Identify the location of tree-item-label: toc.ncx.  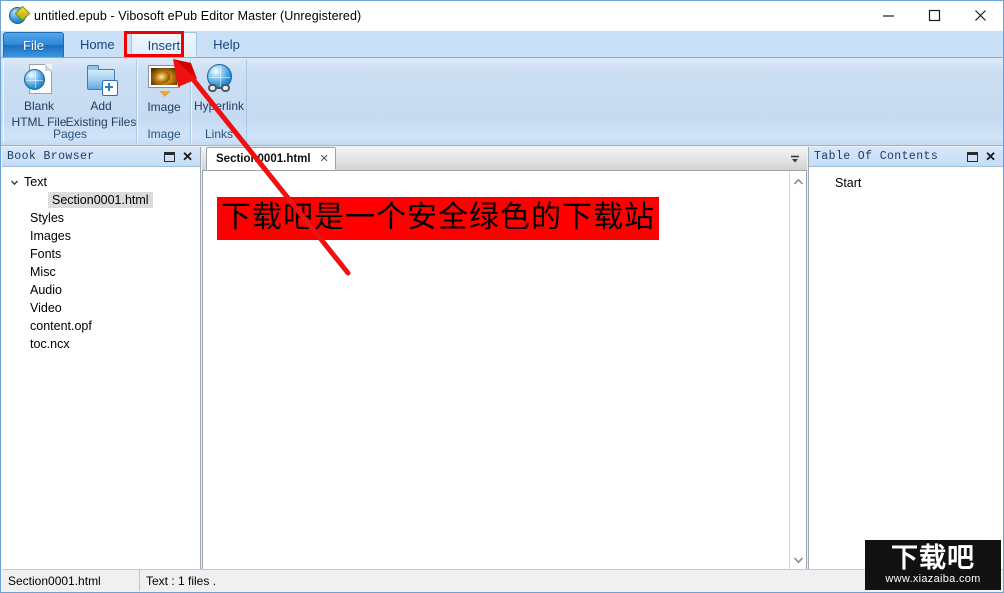
(50, 344).